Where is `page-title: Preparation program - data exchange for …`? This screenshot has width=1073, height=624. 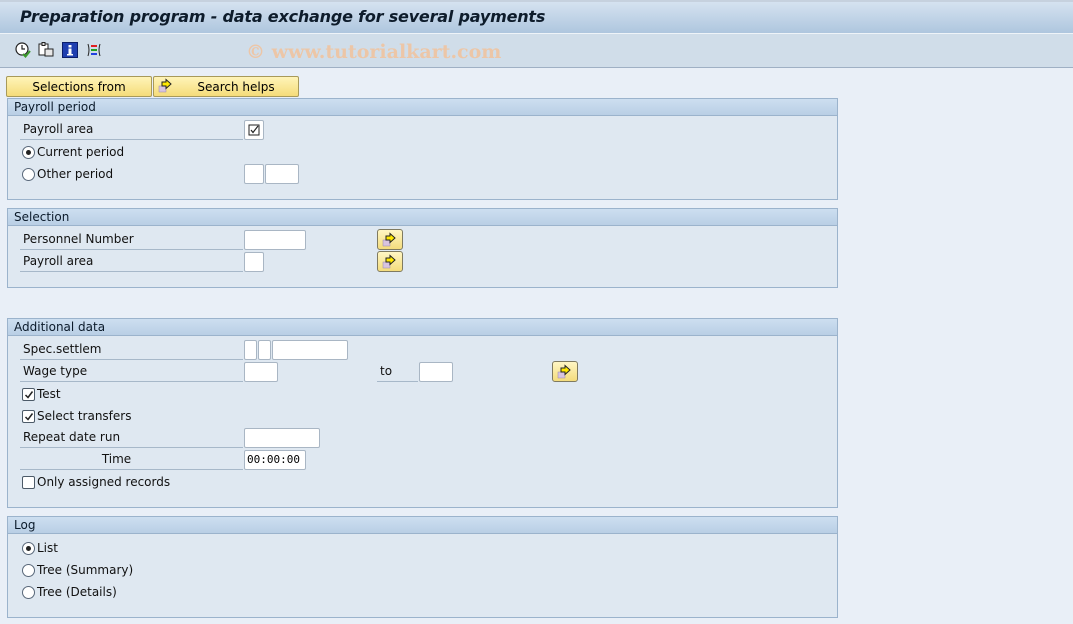
page-title: Preparation program - data exchange for … is located at coordinates (283, 16).